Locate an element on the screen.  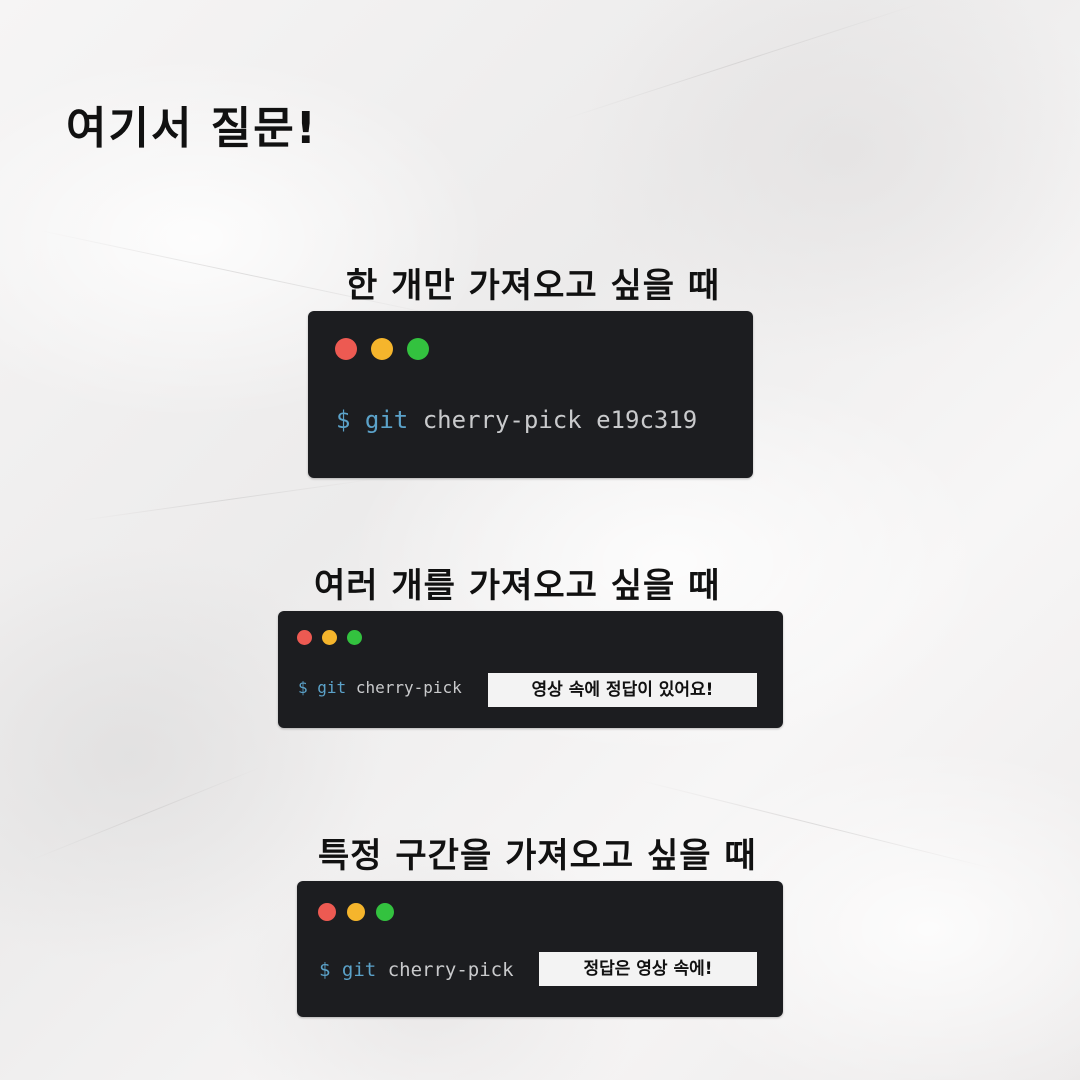
command-args: cherry-pick e19c319 is located at coordinates (560, 420).